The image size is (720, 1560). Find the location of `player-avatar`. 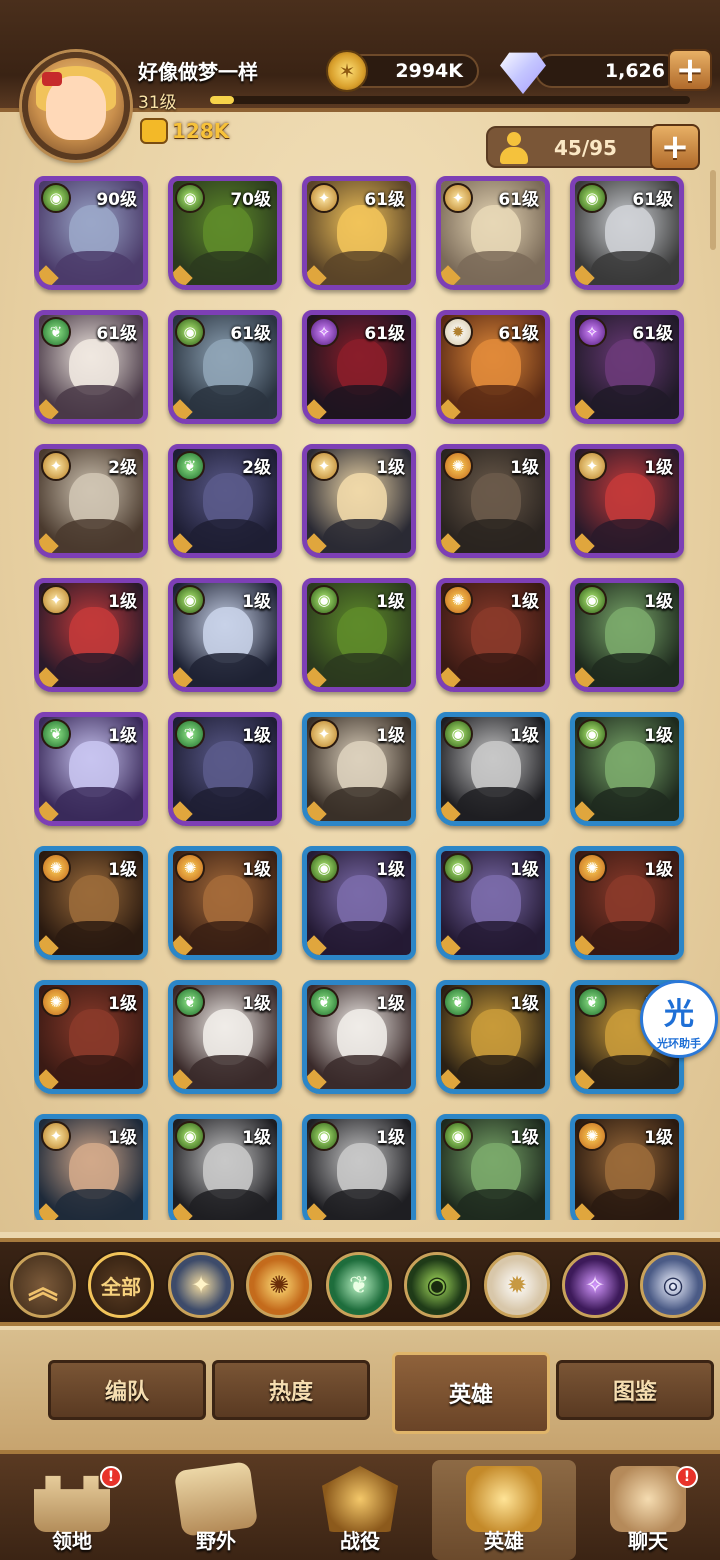

player-avatar is located at coordinates (76, 106).